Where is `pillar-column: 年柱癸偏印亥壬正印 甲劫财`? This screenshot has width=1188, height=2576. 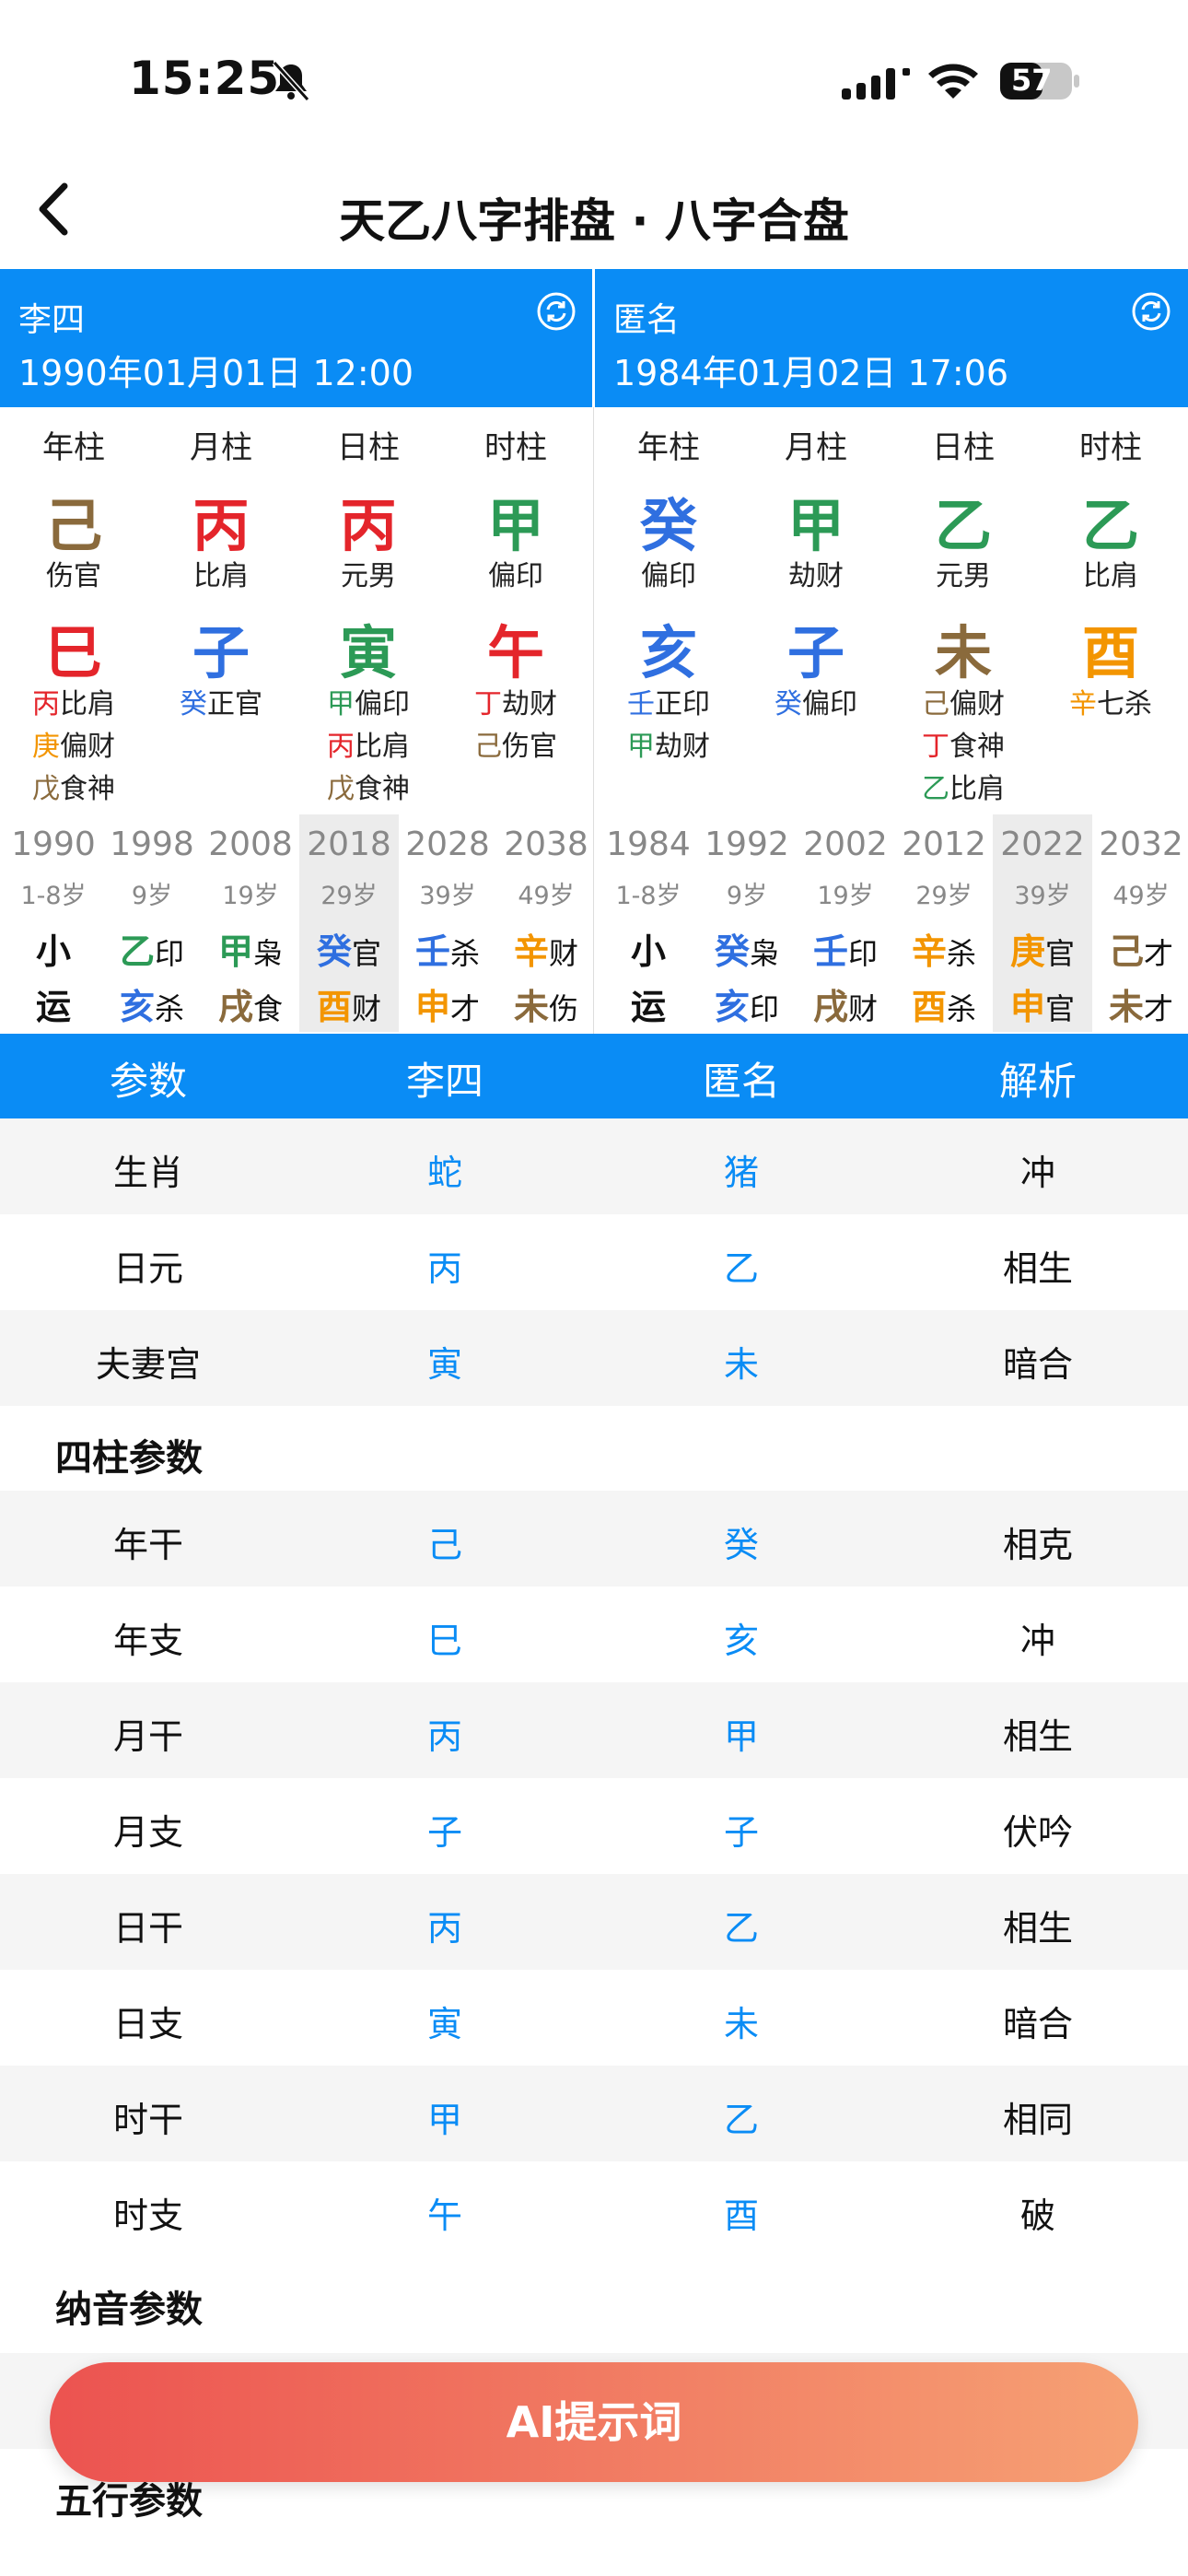
pillar-column: 年柱癸偏印亥壬正印 甲劫财 is located at coordinates (668, 610).